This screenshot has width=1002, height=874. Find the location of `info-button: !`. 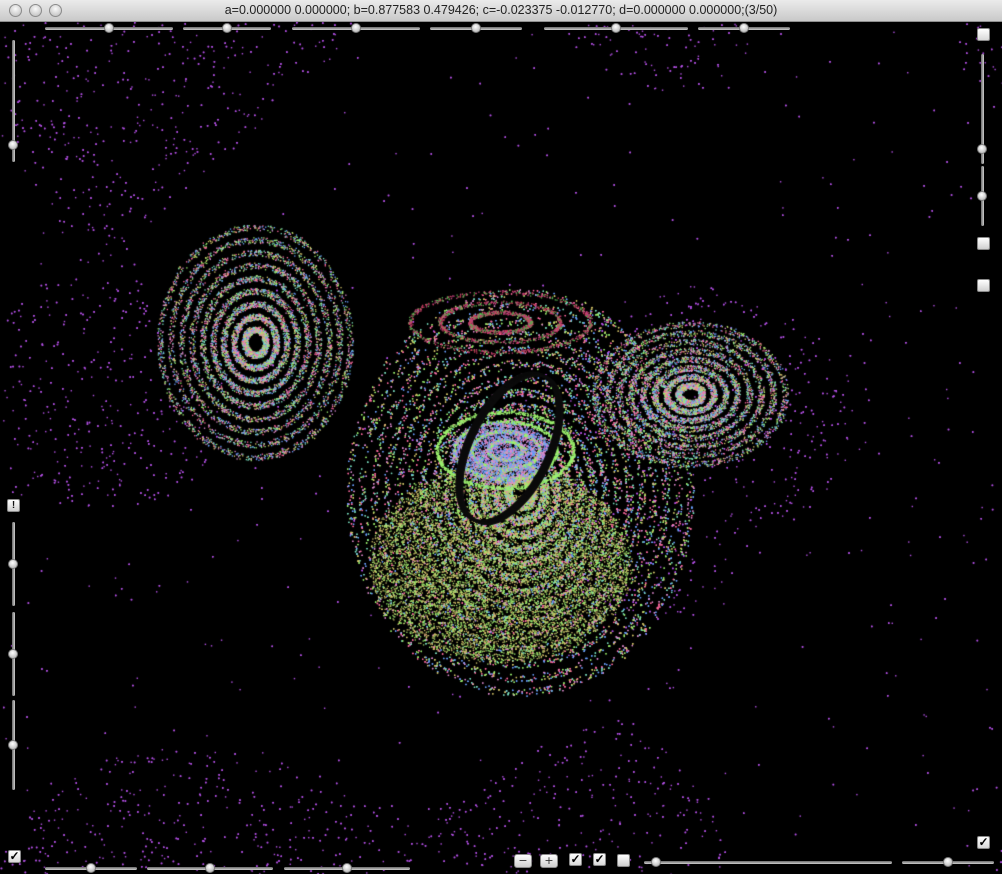

info-button: ! is located at coordinates (13, 505).